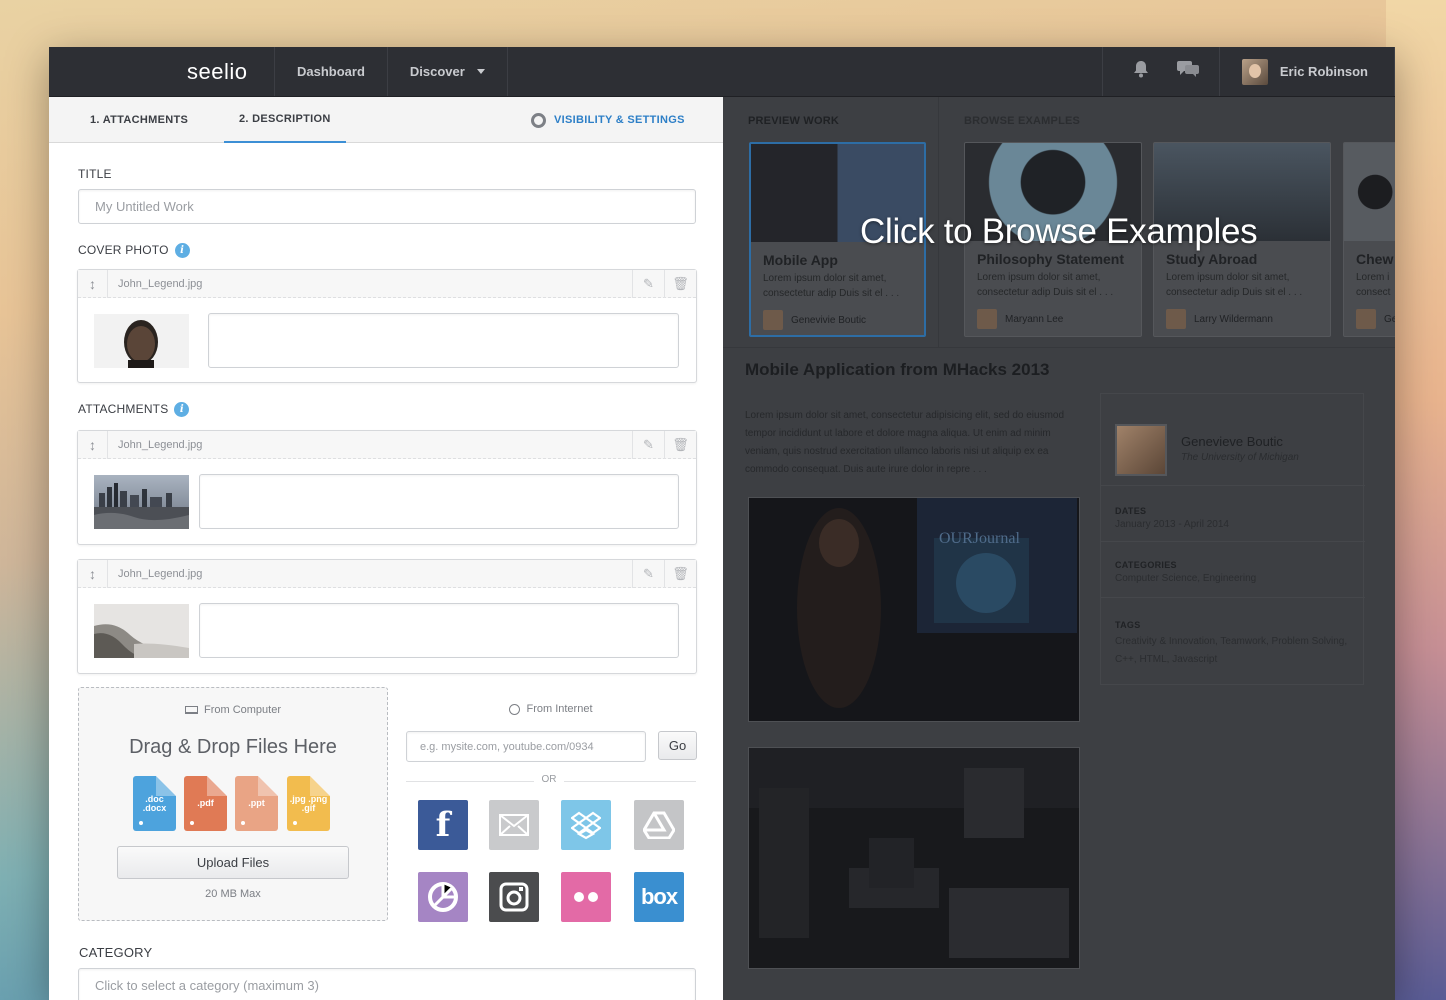 This screenshot has height=1000, width=1446. What do you see at coordinates (448, 71) in the screenshot?
I see `nav-discover: Discover` at bounding box center [448, 71].